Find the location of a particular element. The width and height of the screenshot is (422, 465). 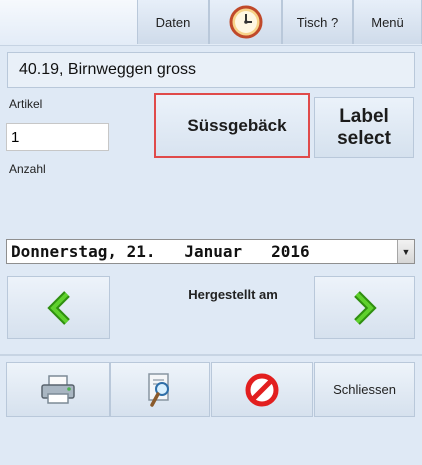

table-button-label: Tisch ? is located at coordinates (317, 22).